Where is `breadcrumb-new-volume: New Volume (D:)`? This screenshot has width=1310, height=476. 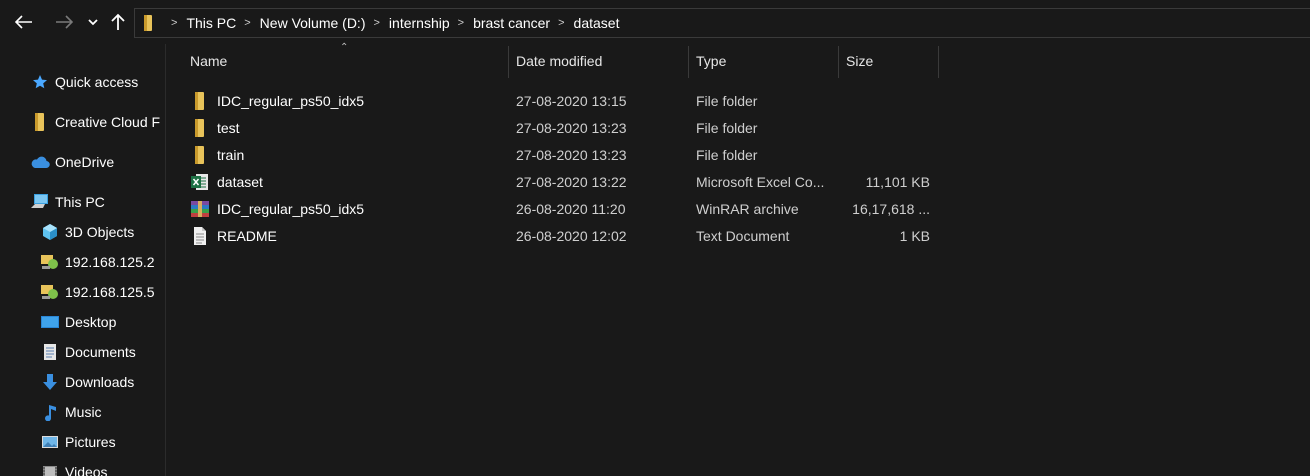 breadcrumb-new-volume: New Volume (D:) is located at coordinates (313, 23).